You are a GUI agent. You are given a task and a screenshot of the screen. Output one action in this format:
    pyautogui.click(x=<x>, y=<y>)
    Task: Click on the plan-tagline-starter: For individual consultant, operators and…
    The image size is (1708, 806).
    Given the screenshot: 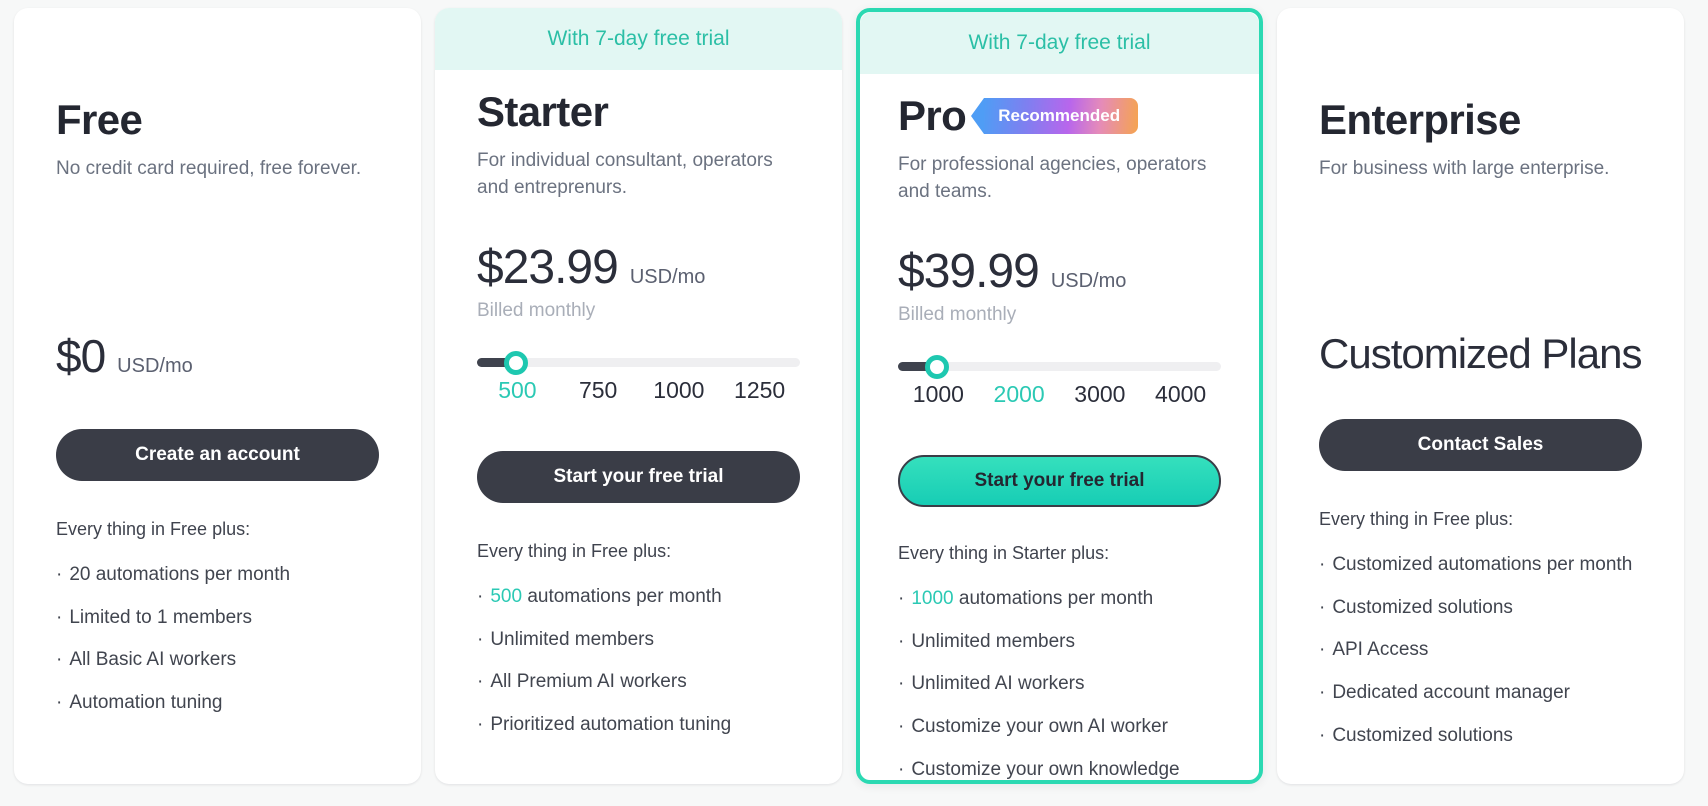 What is the action you would take?
    pyautogui.click(x=625, y=174)
    